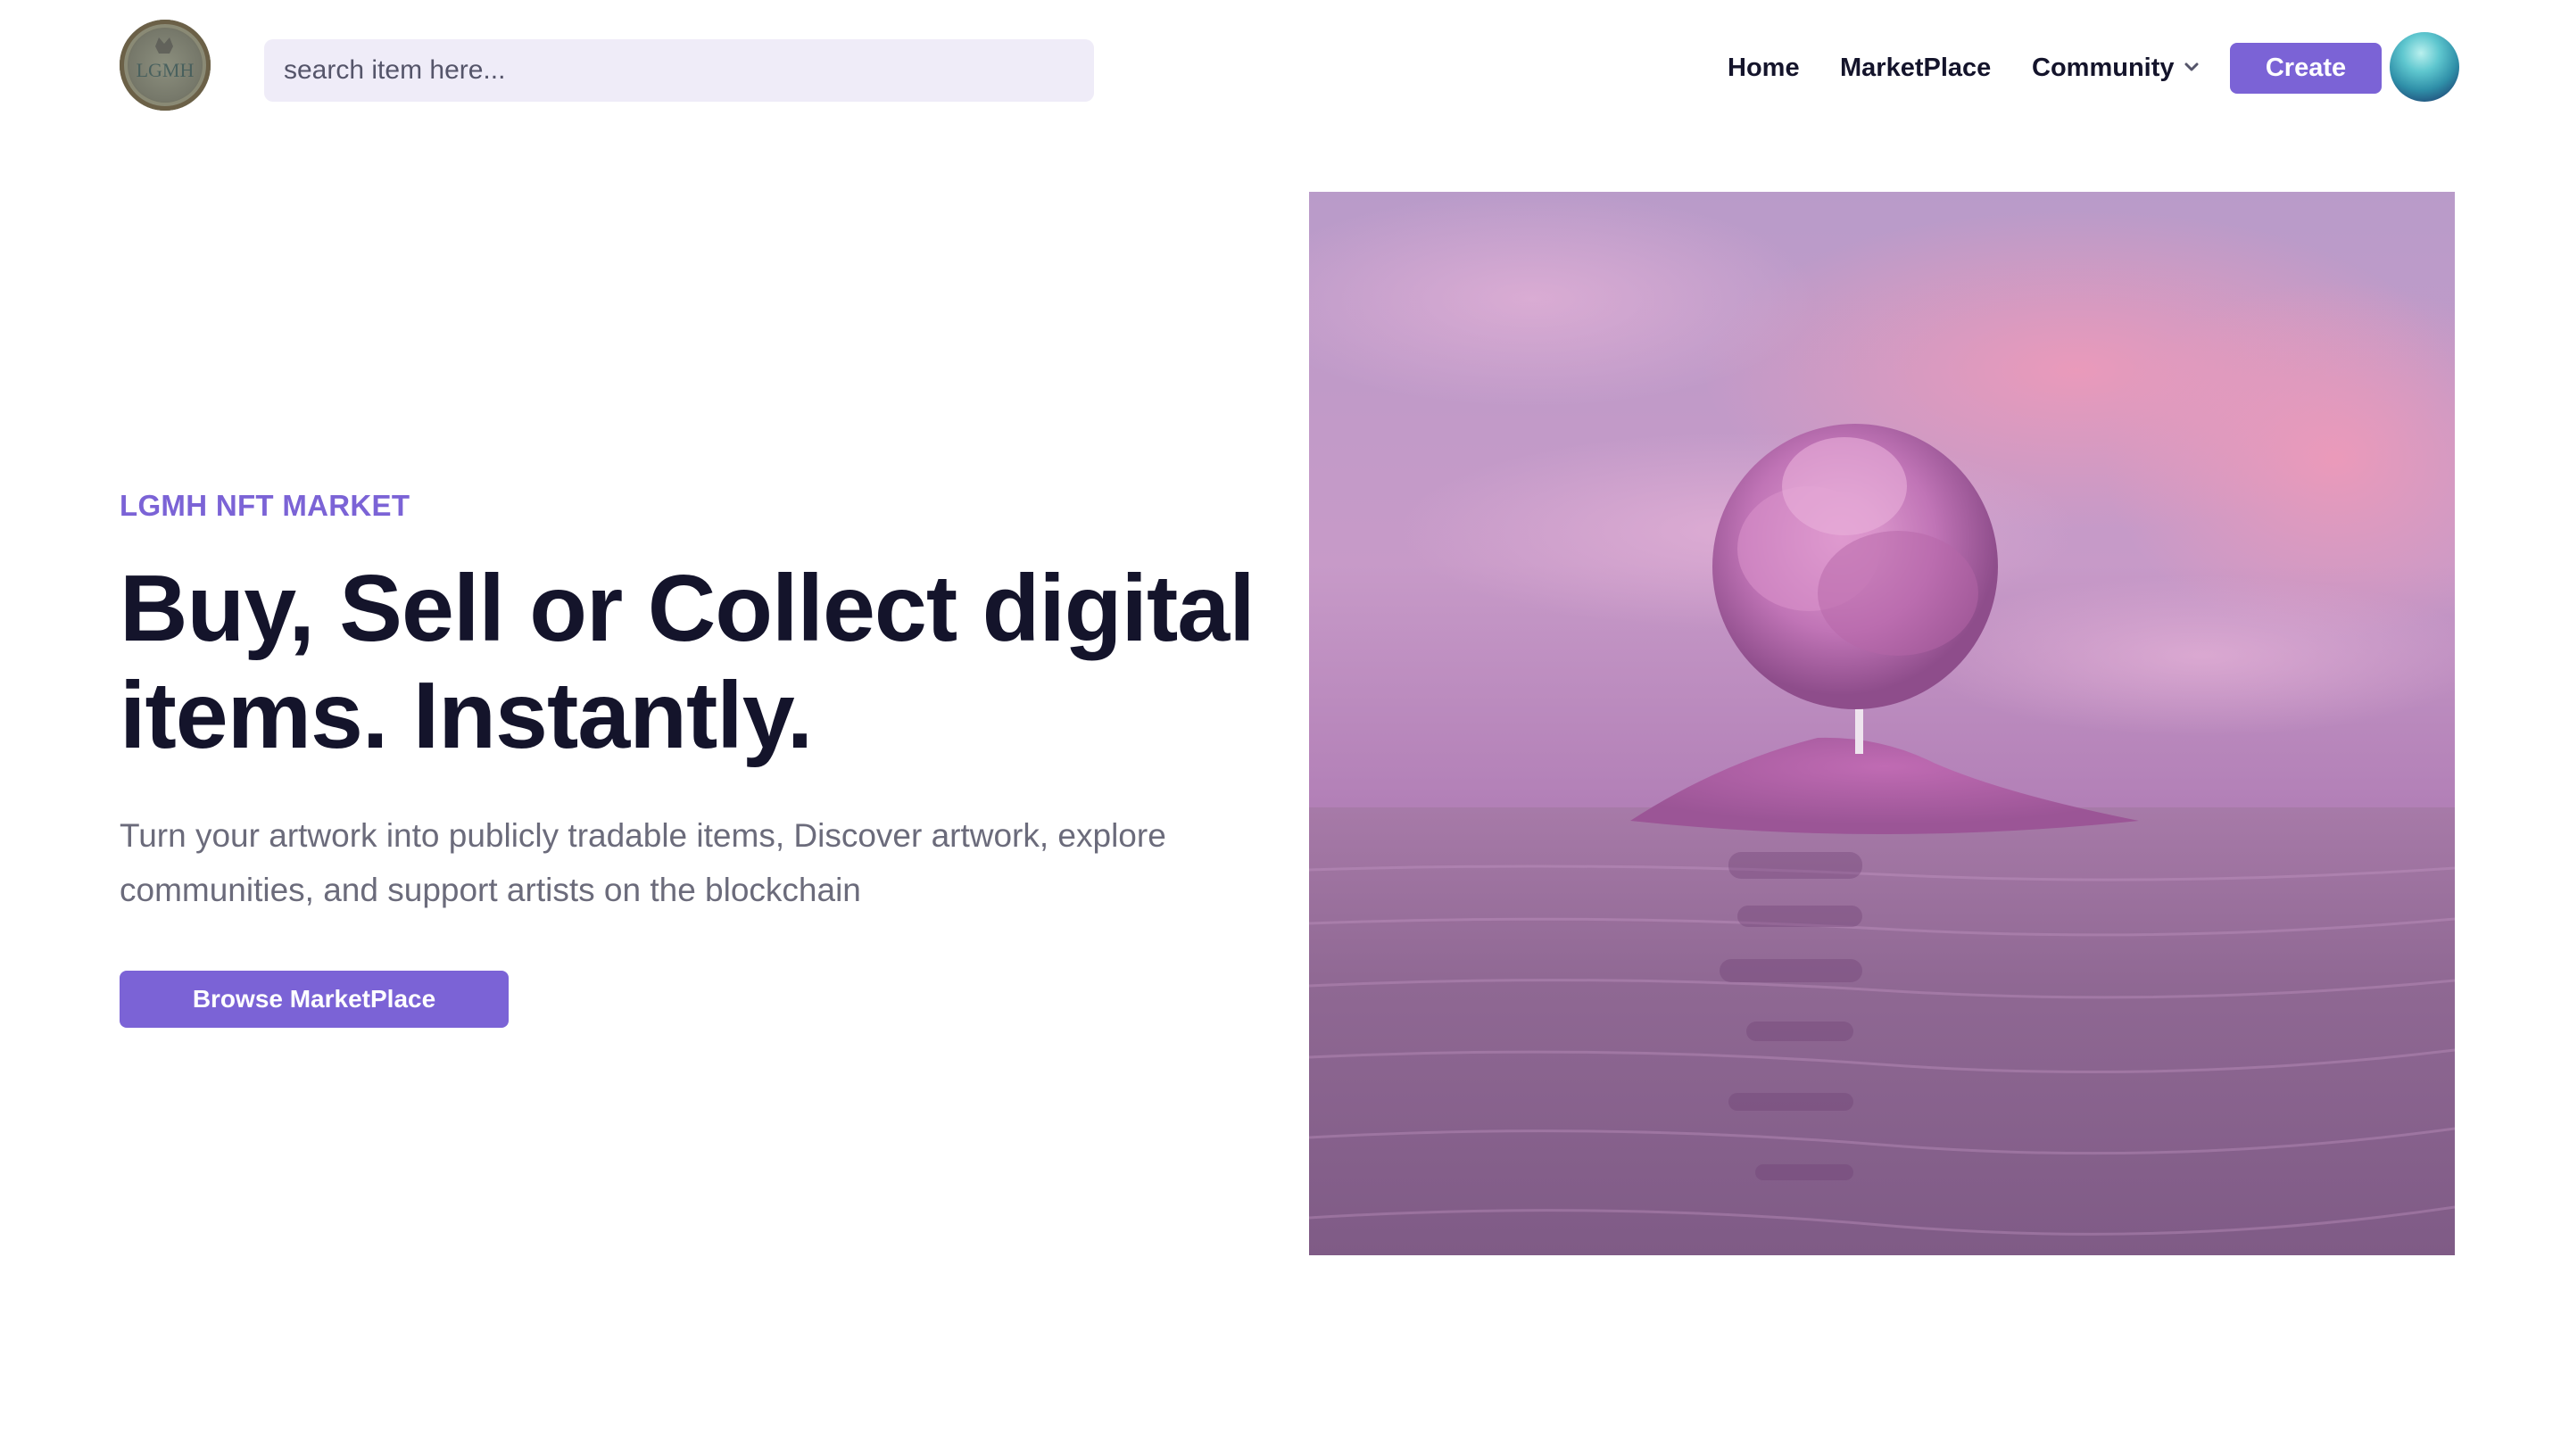 This screenshot has height=1456, width=2561. What do you see at coordinates (679, 71) in the screenshot?
I see `search-input` at bounding box center [679, 71].